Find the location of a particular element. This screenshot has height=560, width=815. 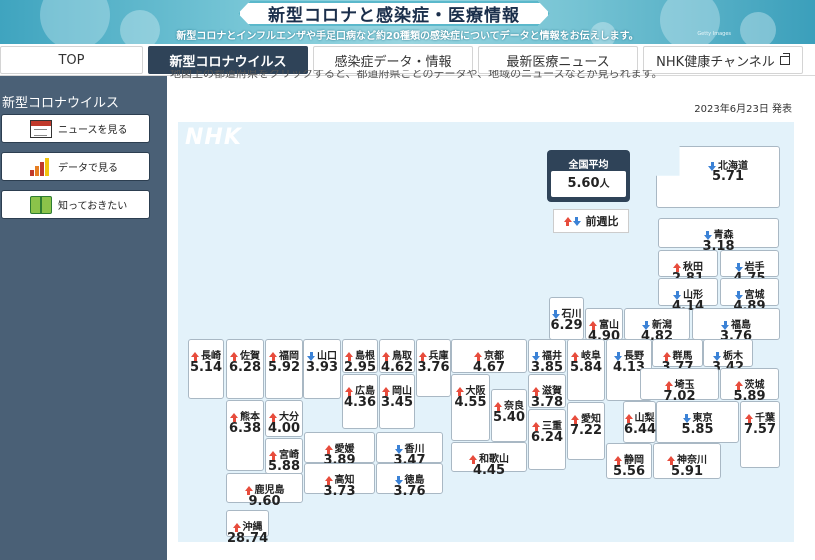

prefecture-kagoshima: 鹿児島 9.60 is located at coordinates (264, 491).